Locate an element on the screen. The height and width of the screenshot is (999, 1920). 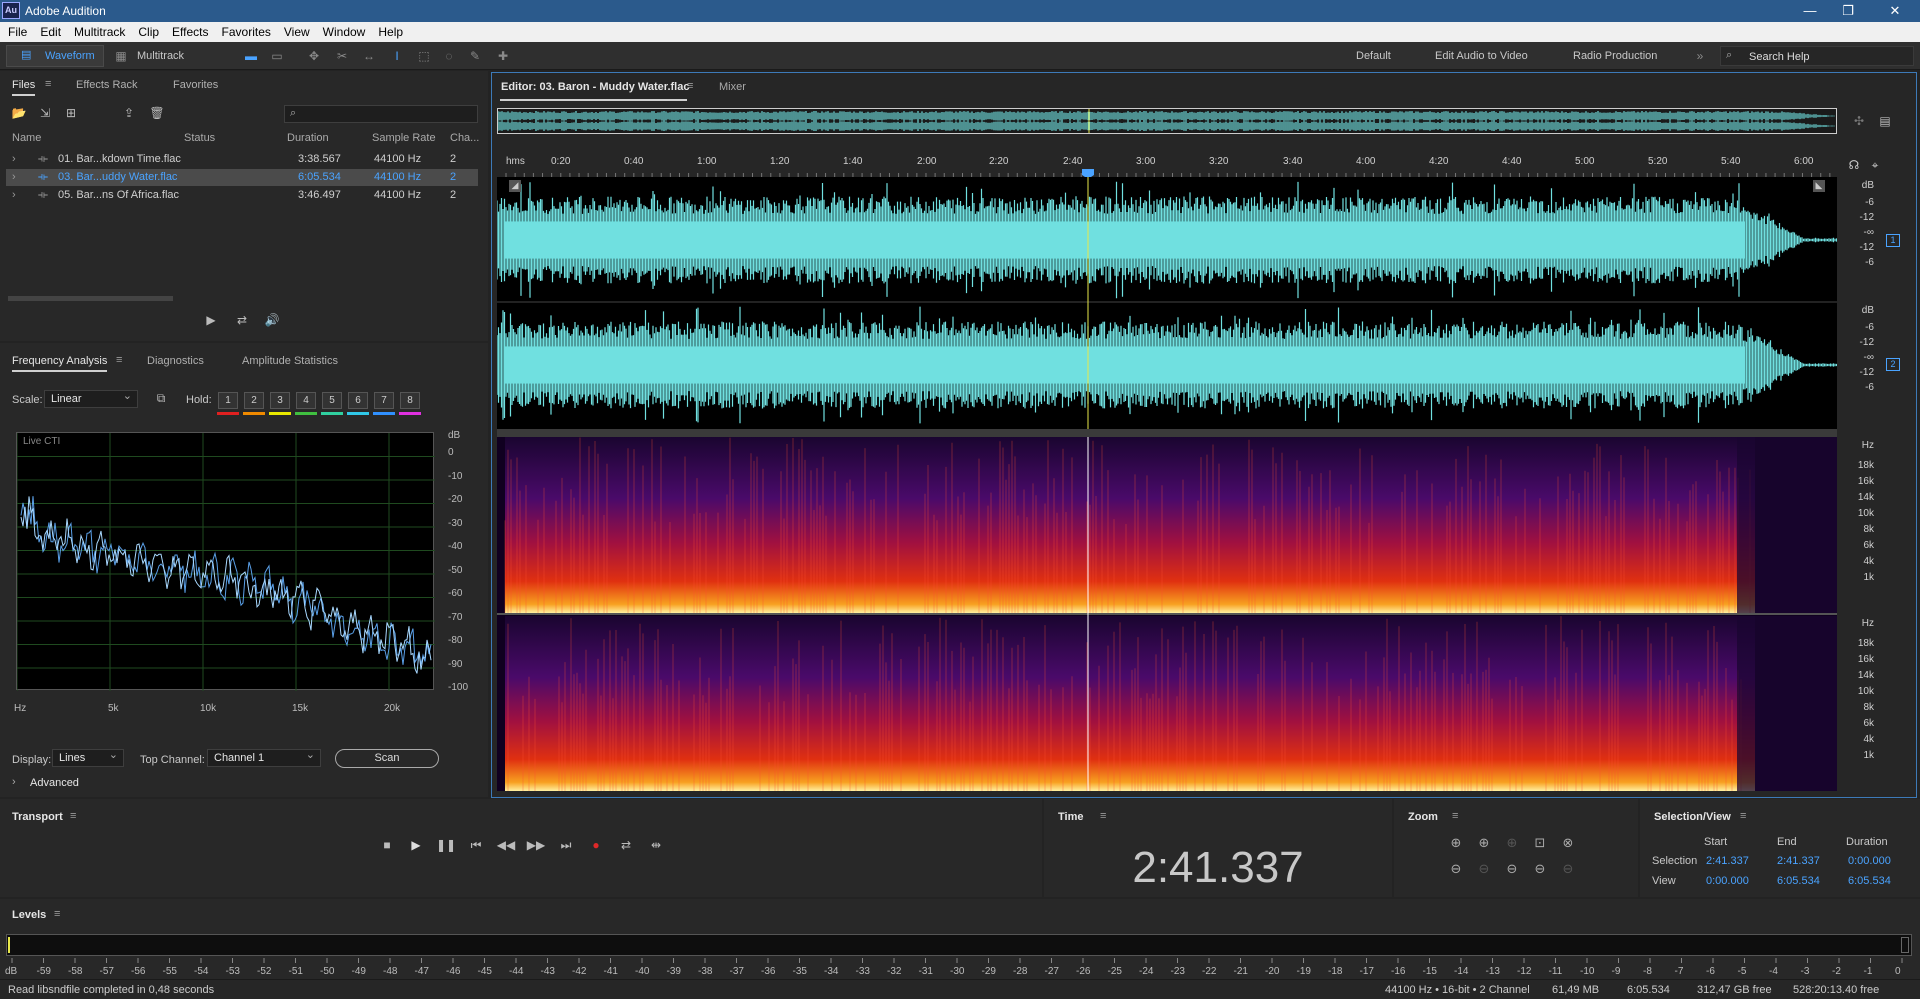
files-search-input: ⌕ is located at coordinates (381, 114).